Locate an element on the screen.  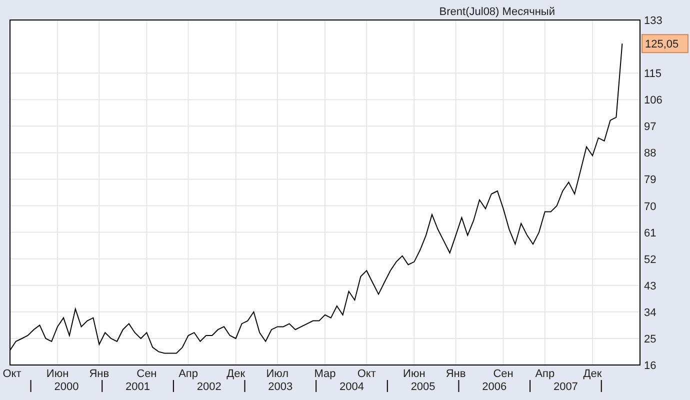
axis-label: 61 is located at coordinates (650, 233).